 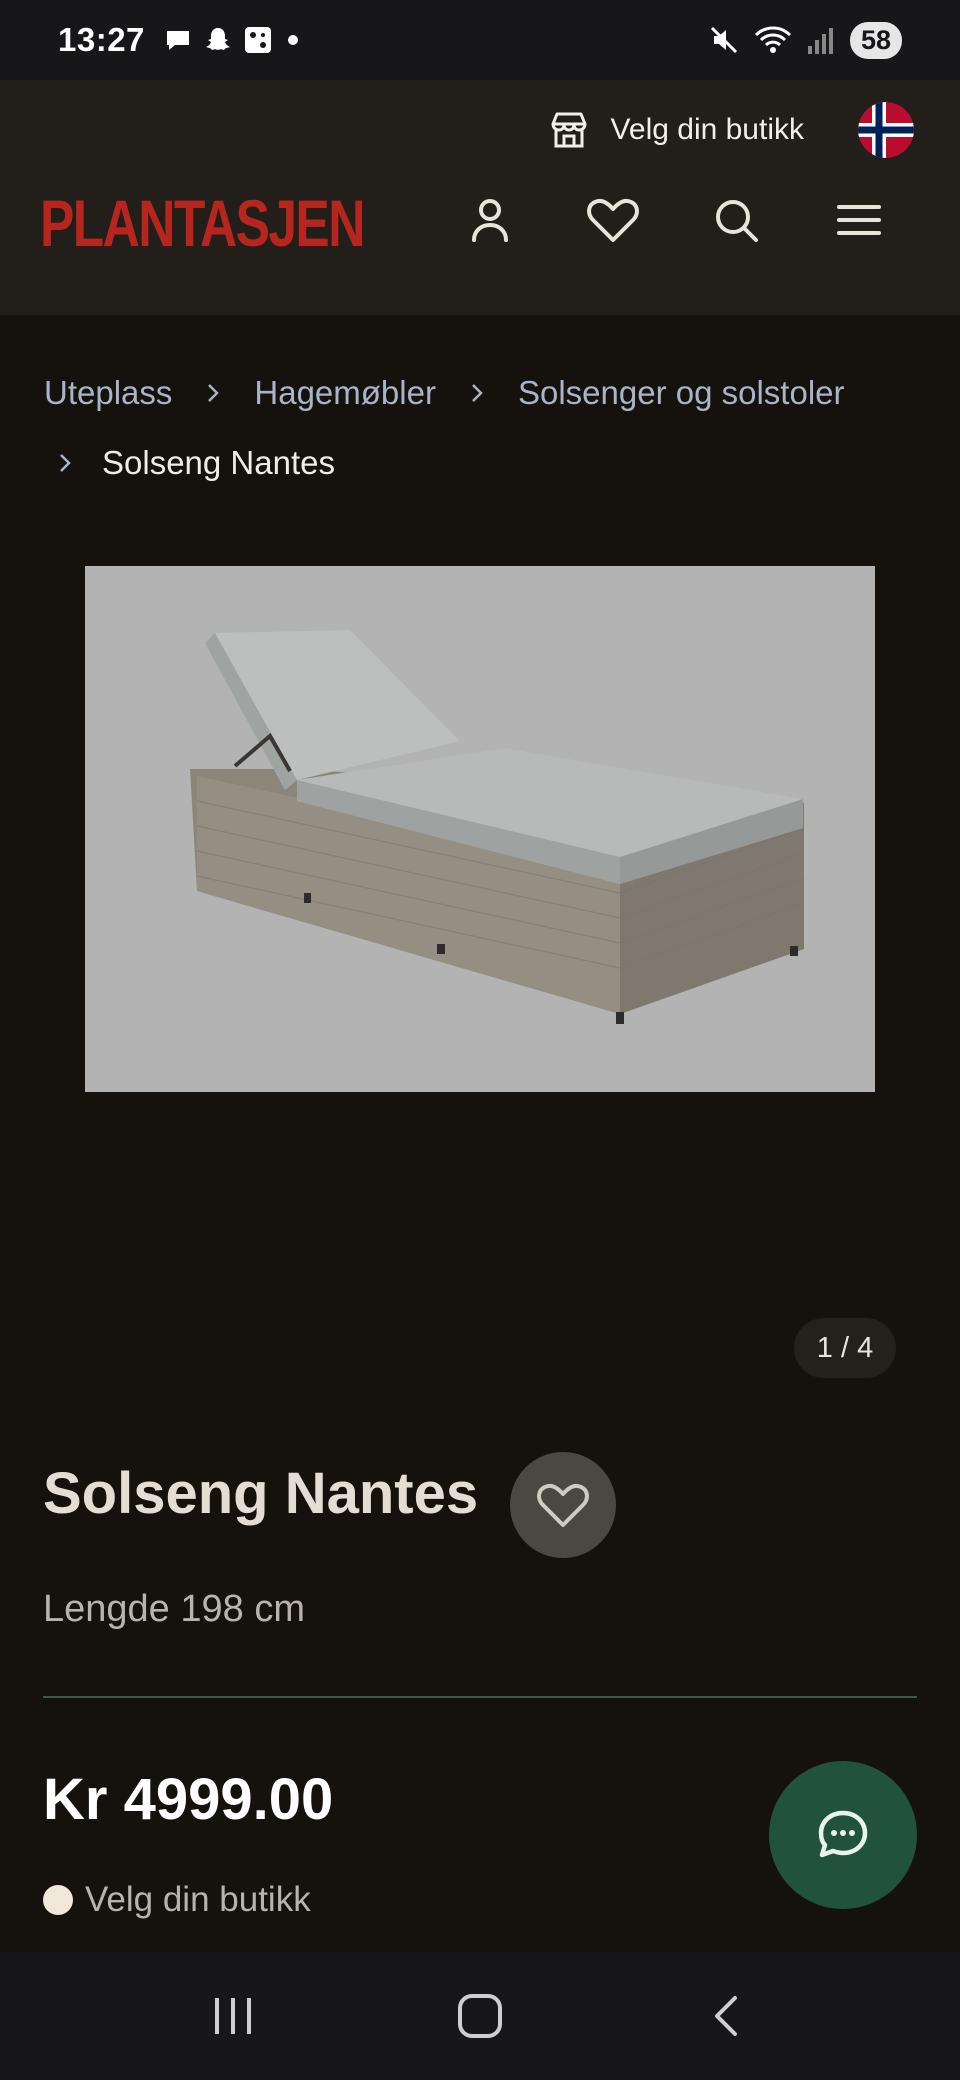 What do you see at coordinates (845, 1348) in the screenshot?
I see `image-counter: 1 / 4` at bounding box center [845, 1348].